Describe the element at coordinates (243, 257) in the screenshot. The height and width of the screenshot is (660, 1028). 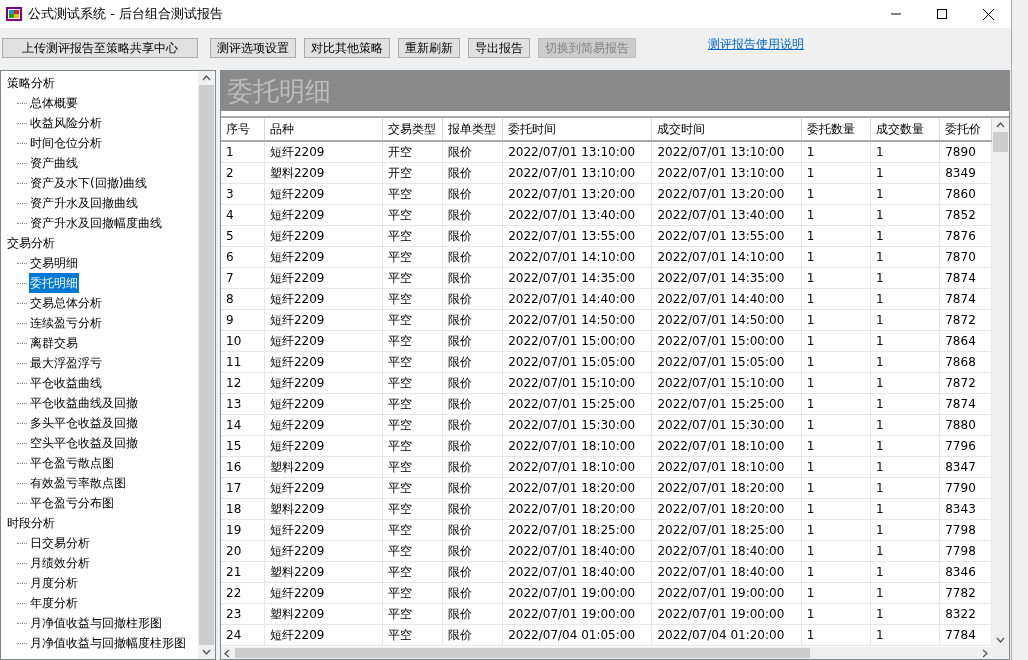
I see `table-cell: 6` at that location.